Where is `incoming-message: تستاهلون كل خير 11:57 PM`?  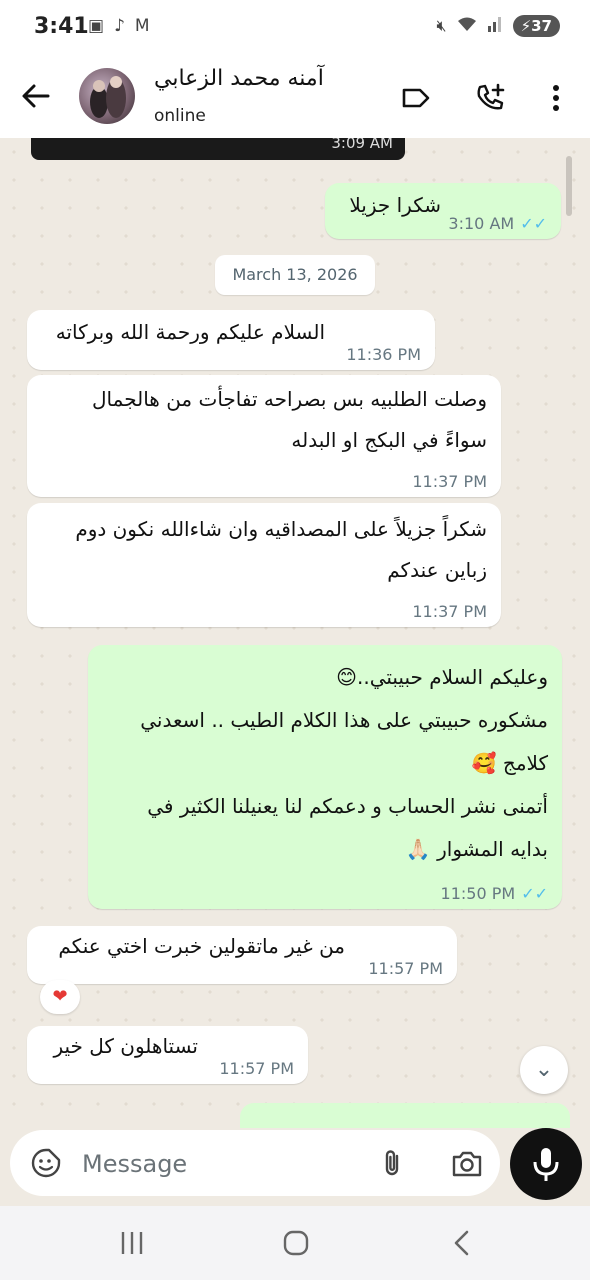 incoming-message: تستاهلون كل خير 11:57 PM is located at coordinates (167, 1055).